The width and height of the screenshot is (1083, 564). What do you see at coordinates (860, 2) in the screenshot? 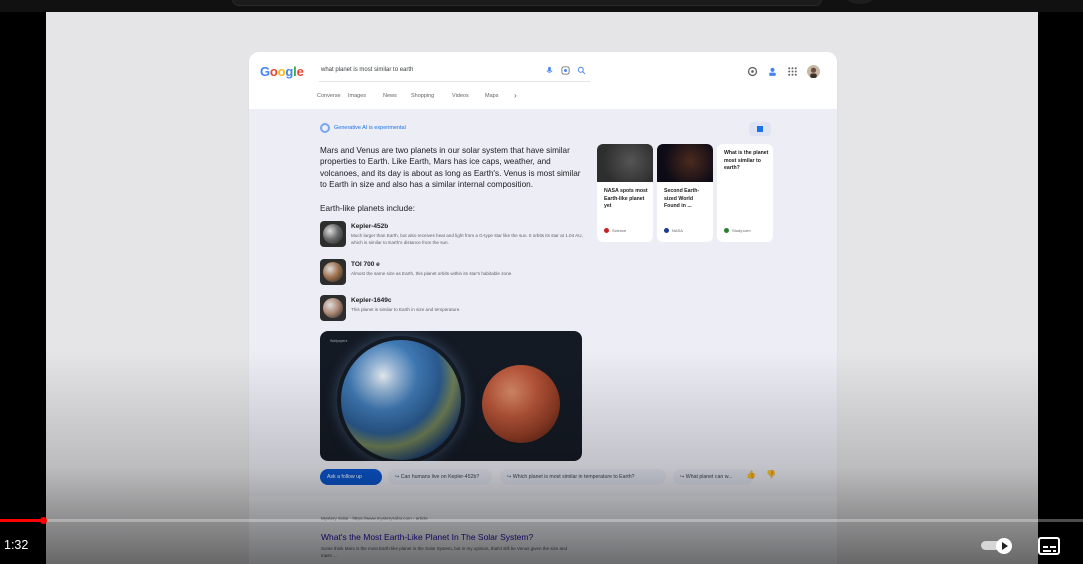
I see `top-voice-button` at bounding box center [860, 2].